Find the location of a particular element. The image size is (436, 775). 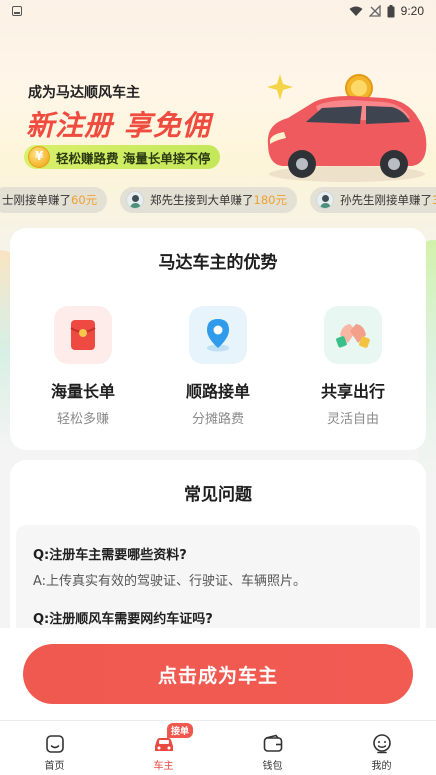

notification-app-icon is located at coordinates (17, 11).